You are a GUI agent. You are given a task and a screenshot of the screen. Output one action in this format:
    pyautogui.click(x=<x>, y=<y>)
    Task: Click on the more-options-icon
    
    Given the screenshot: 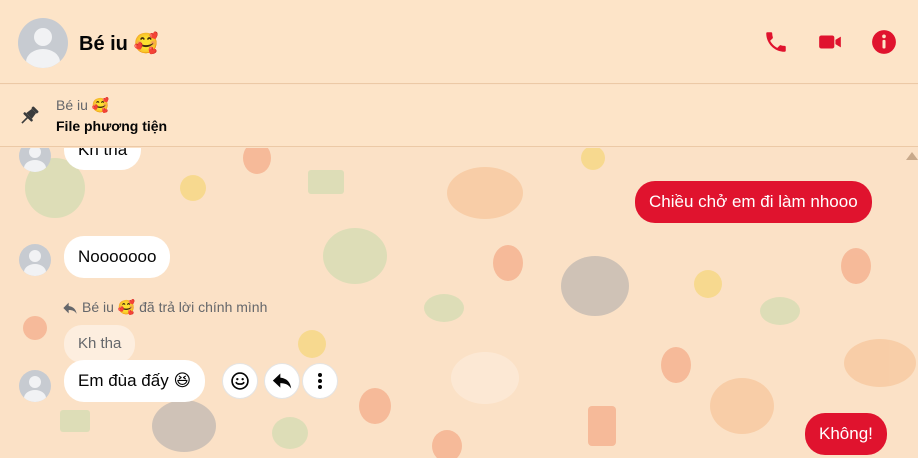 What is the action you would take?
    pyautogui.click(x=320, y=381)
    